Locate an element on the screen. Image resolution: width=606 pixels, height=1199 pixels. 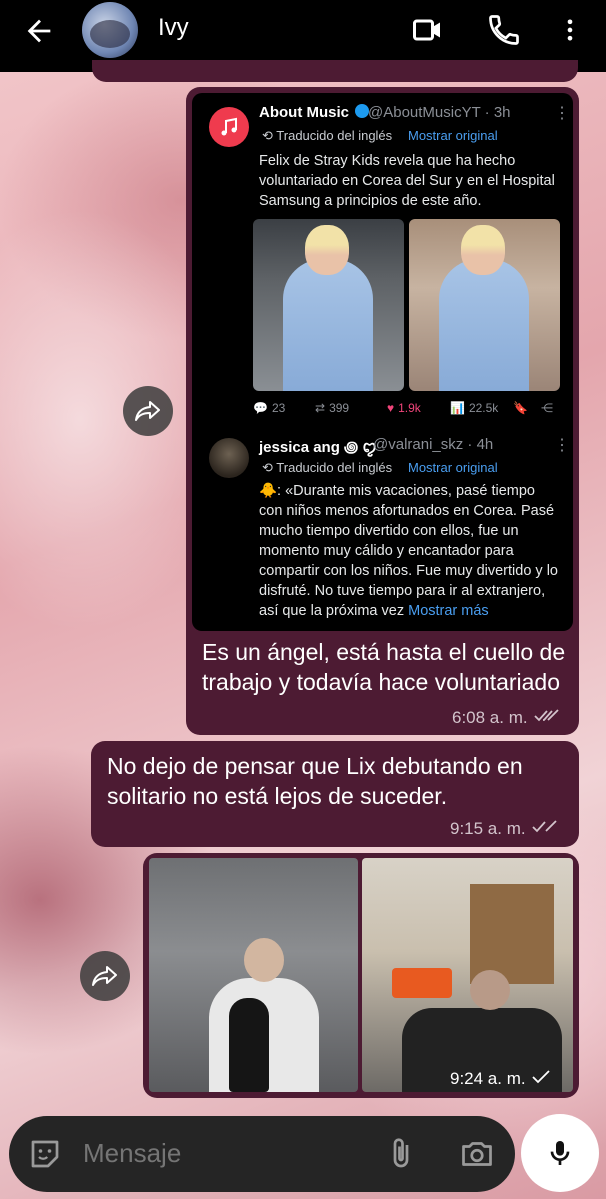
sent-check-icon is located at coordinates (540, 1079).